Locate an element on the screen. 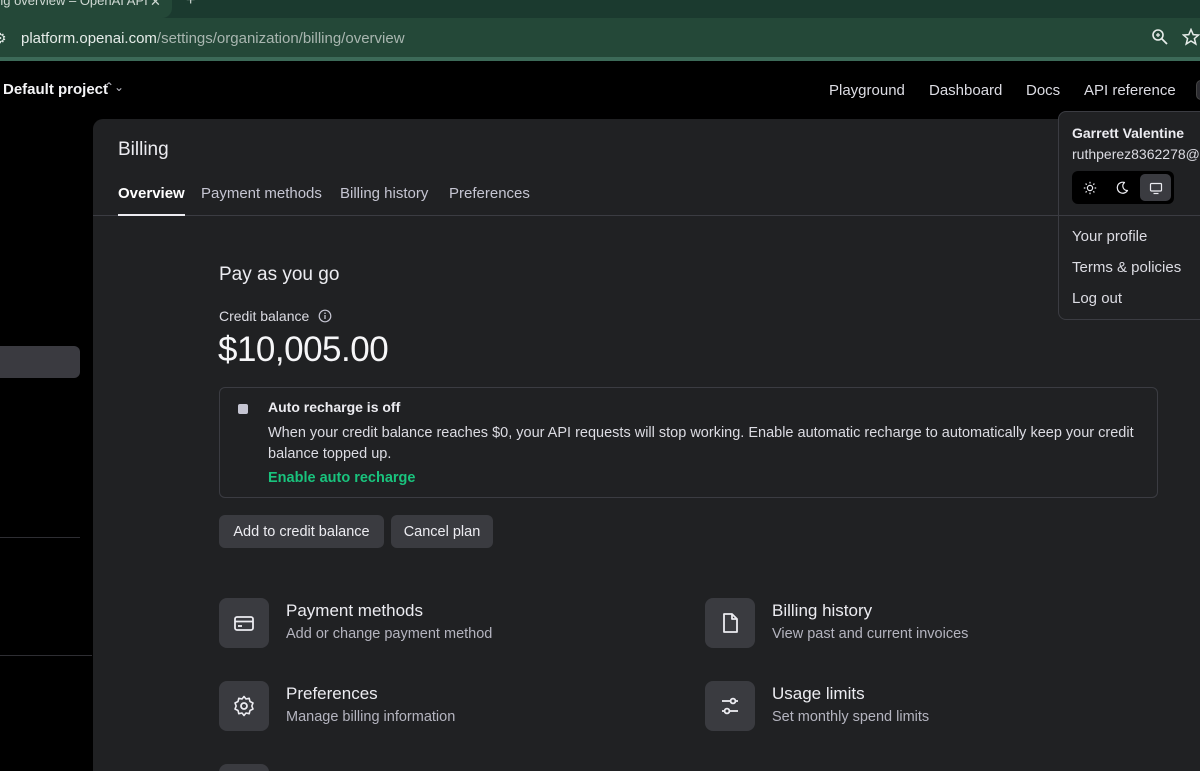  enable-auto-recharge-link: Enable auto recharge is located at coordinates (341, 478).